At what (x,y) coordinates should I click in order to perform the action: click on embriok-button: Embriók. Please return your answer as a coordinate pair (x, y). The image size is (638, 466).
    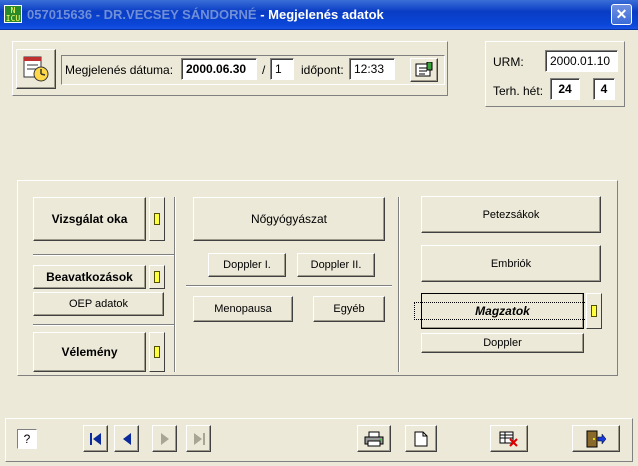
    Looking at the image, I should click on (511, 263).